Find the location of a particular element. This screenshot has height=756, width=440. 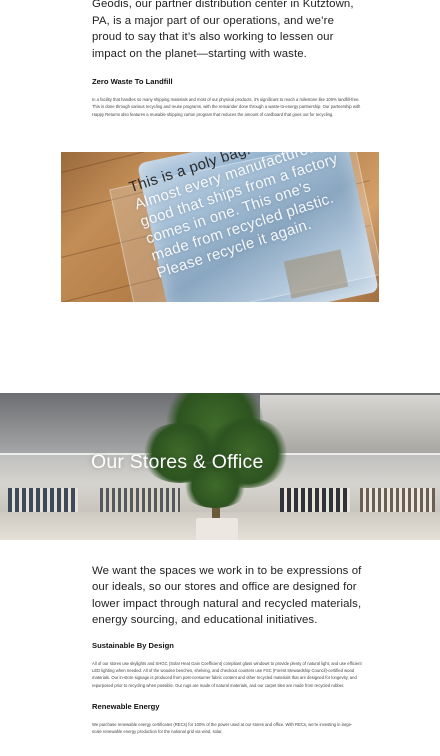

sustainable-design-heading: Sustainable By Design is located at coordinates (133, 645).